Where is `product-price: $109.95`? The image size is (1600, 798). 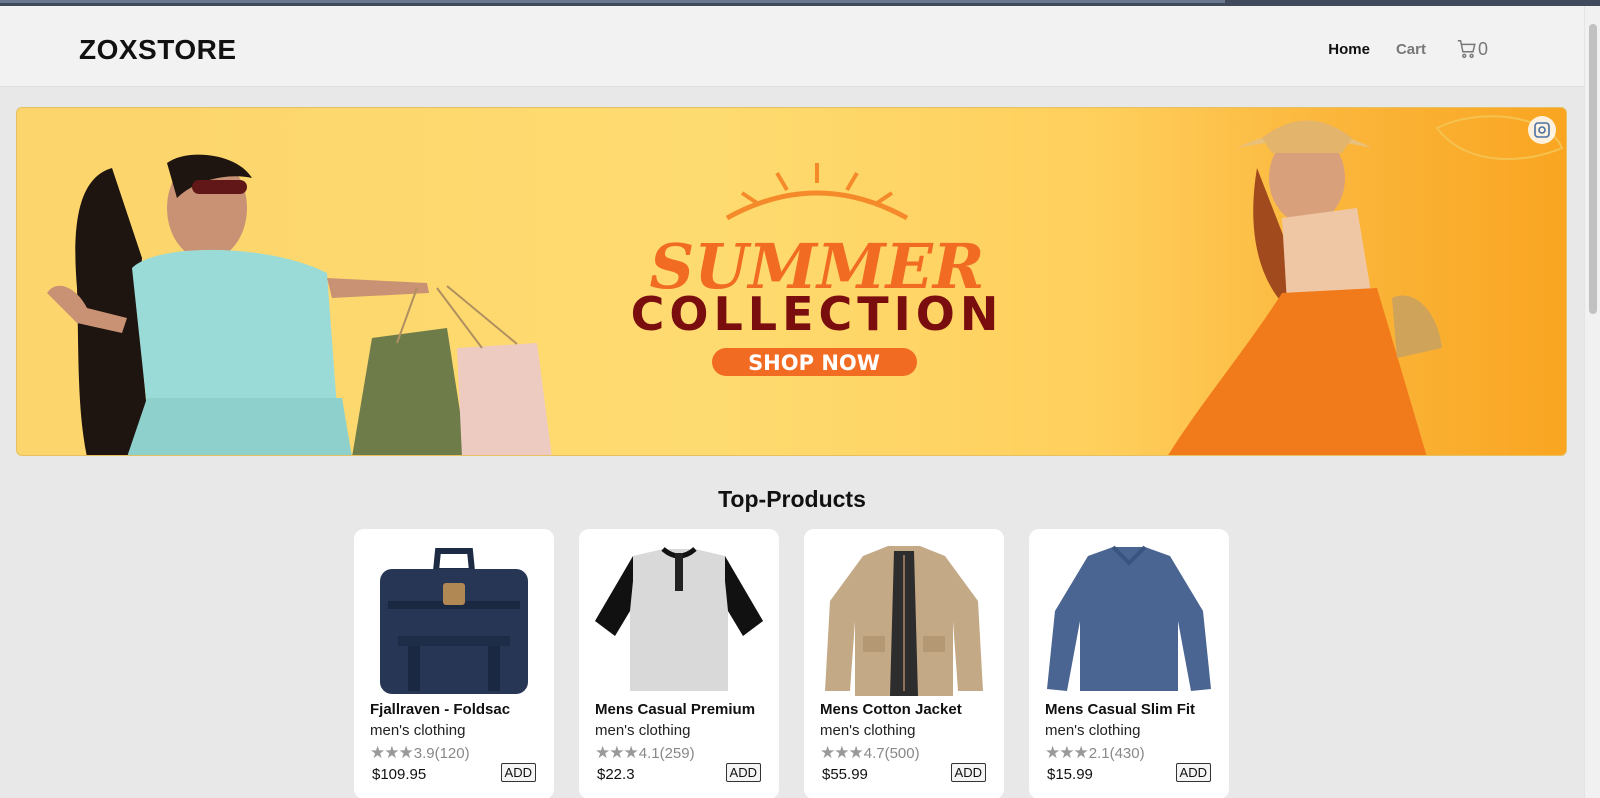
product-price: $109.95 is located at coordinates (399, 774).